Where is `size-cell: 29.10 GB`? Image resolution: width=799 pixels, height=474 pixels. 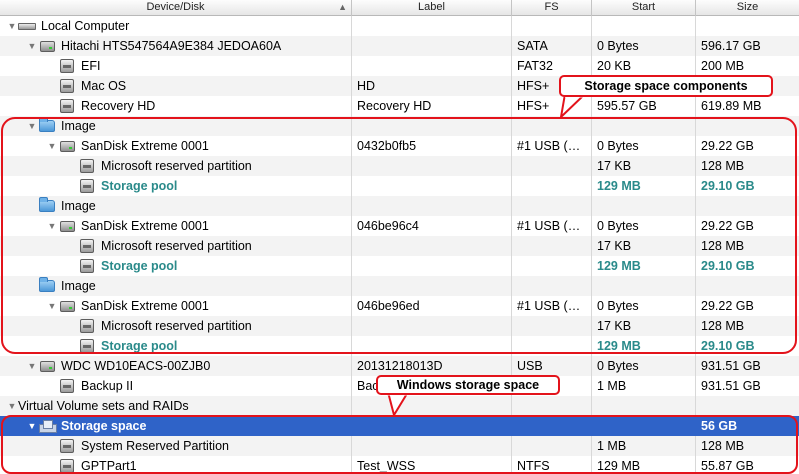 size-cell: 29.10 GB is located at coordinates (728, 346).